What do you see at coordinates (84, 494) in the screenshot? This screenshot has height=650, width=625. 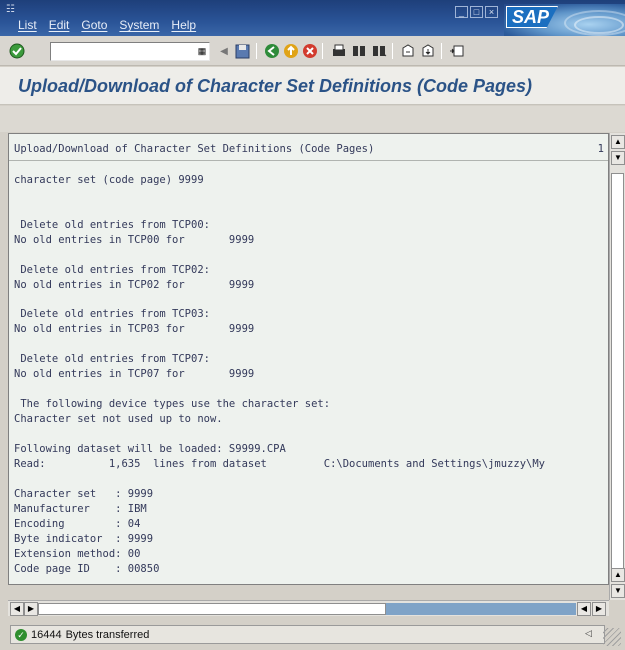 I see `list-line: Character set : 9999` at bounding box center [84, 494].